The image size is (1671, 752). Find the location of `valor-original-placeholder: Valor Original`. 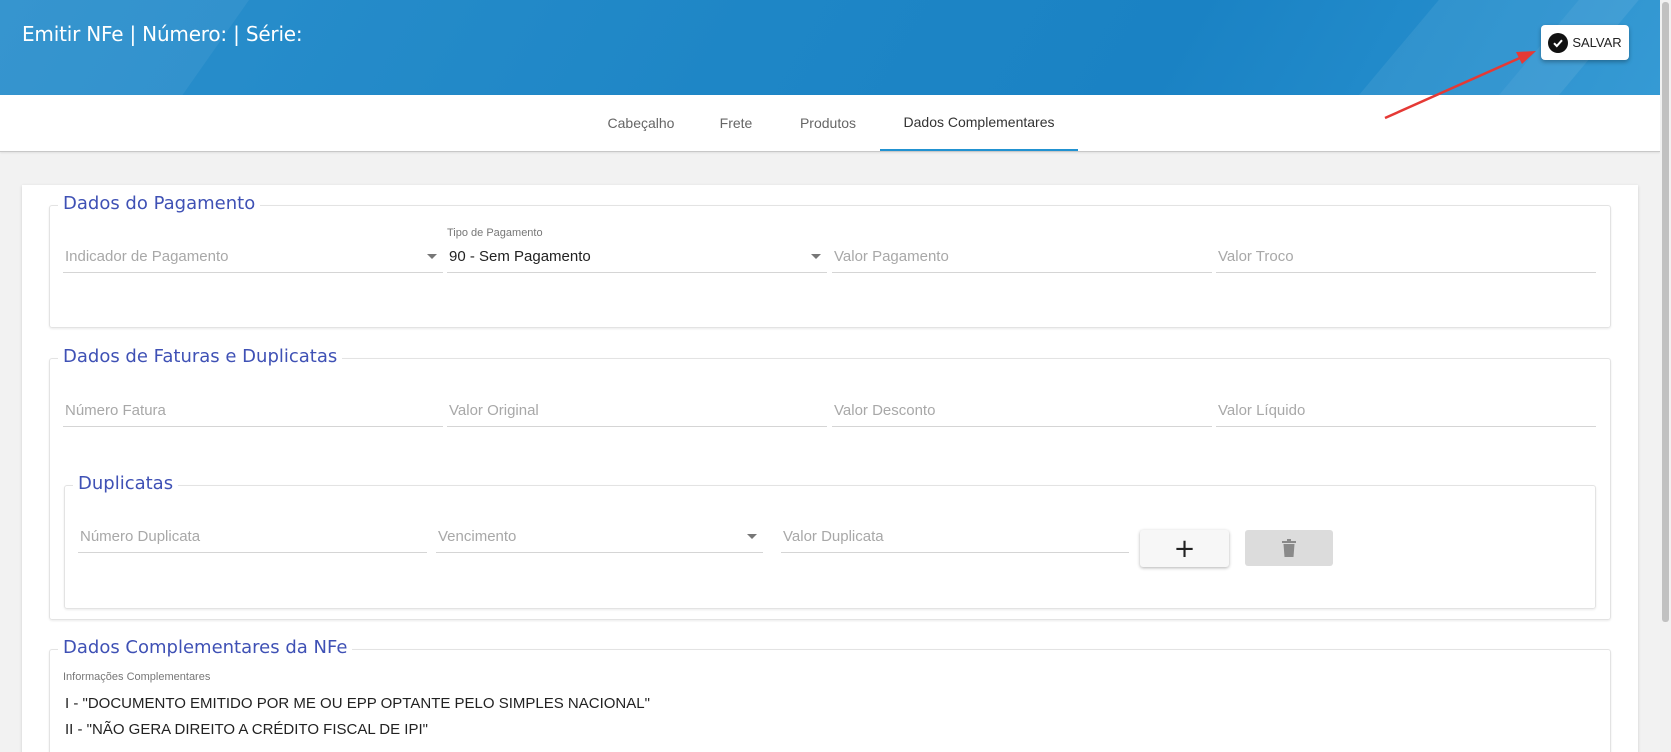

valor-original-placeholder: Valor Original is located at coordinates (494, 410).